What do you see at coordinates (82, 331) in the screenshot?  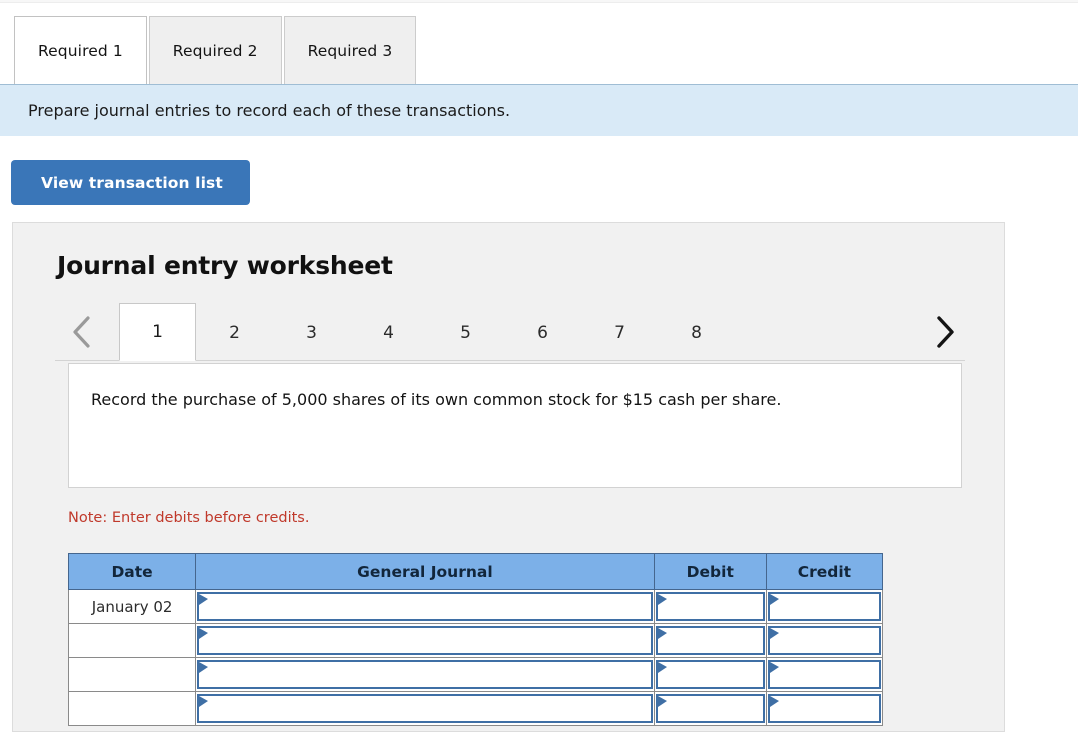 I see `chevron-left-icon` at bounding box center [82, 331].